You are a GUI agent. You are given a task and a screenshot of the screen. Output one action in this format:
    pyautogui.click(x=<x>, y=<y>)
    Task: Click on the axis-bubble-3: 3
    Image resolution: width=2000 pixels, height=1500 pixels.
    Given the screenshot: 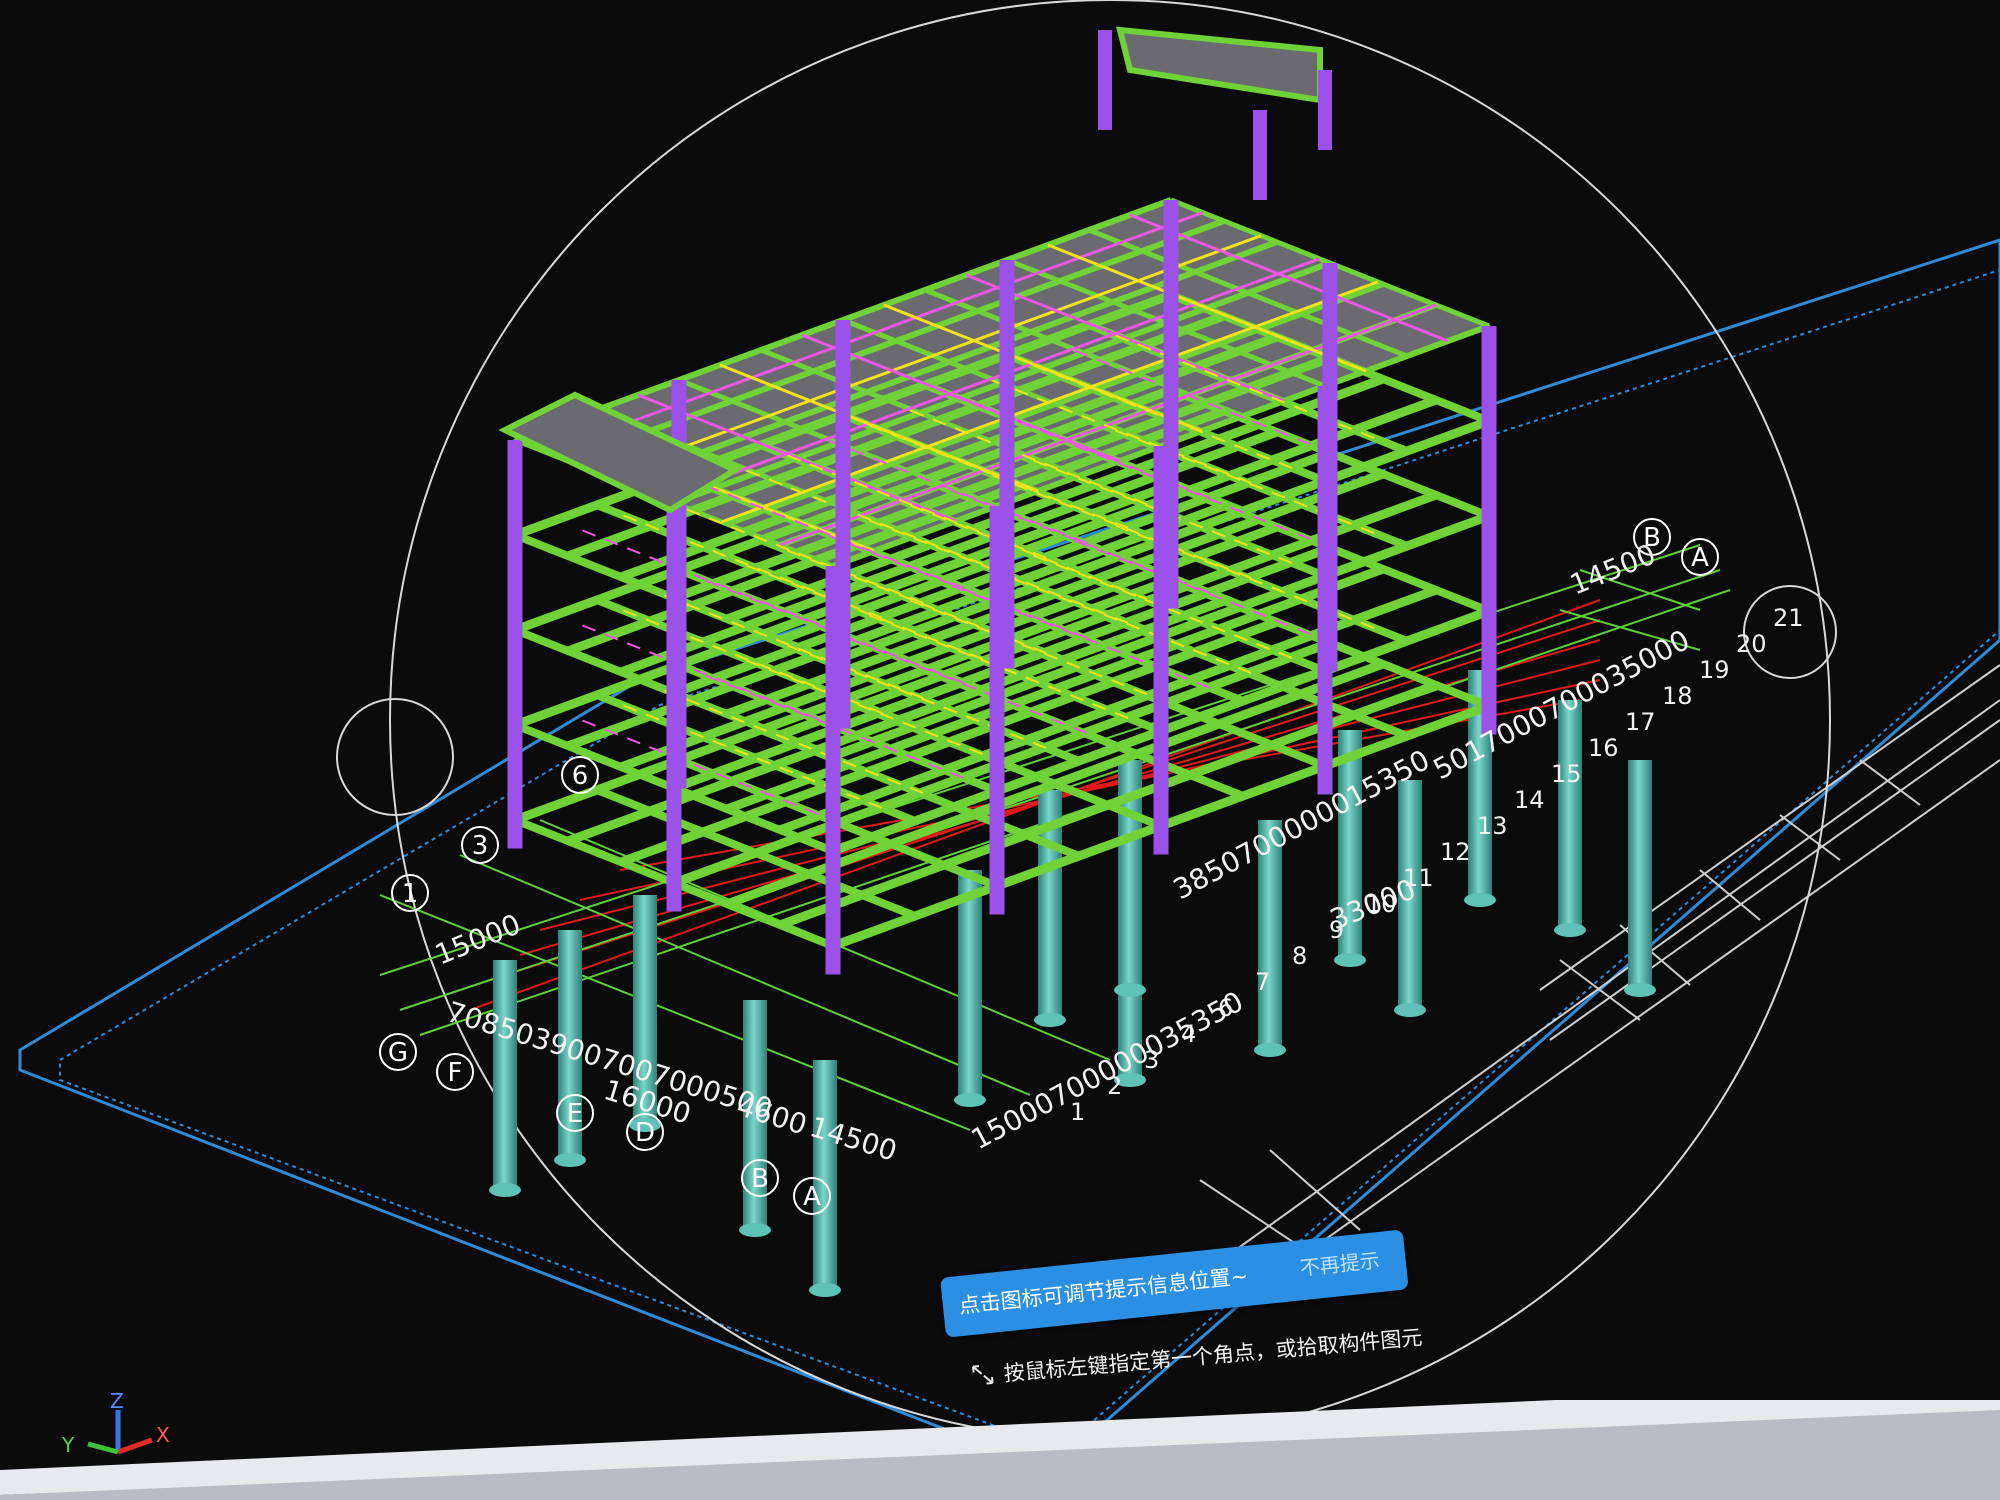 What is the action you would take?
    pyautogui.click(x=480, y=845)
    